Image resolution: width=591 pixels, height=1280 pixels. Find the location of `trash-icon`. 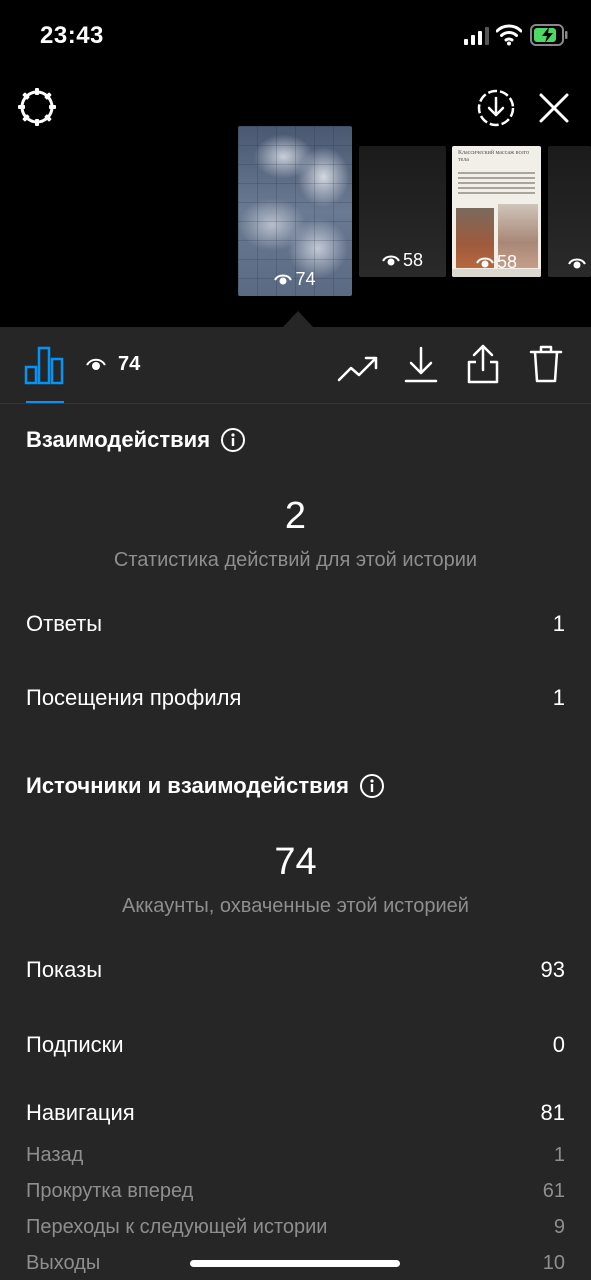

trash-icon is located at coordinates (546, 364).